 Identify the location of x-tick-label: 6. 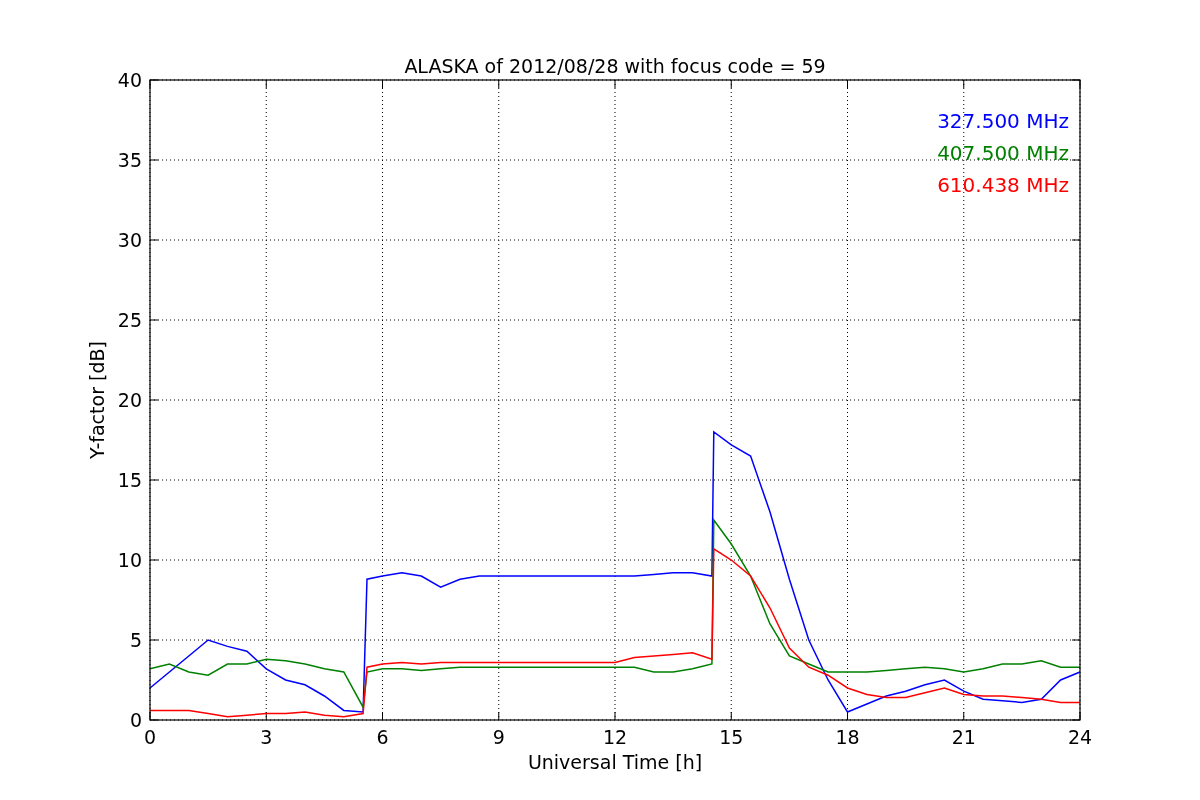
(382, 737).